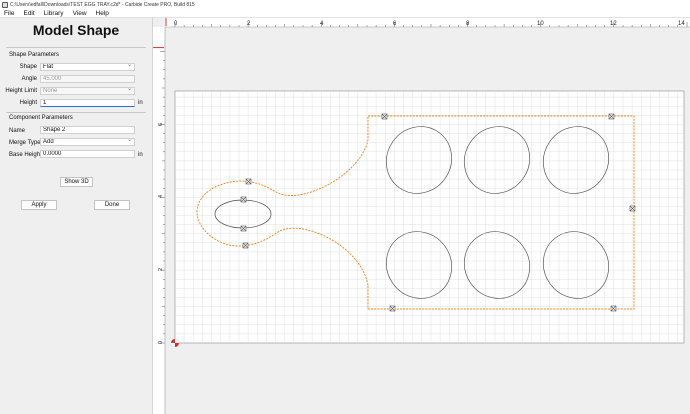 The height and width of the screenshot is (414, 690). I want to click on height-limit-select: None, so click(87, 91).